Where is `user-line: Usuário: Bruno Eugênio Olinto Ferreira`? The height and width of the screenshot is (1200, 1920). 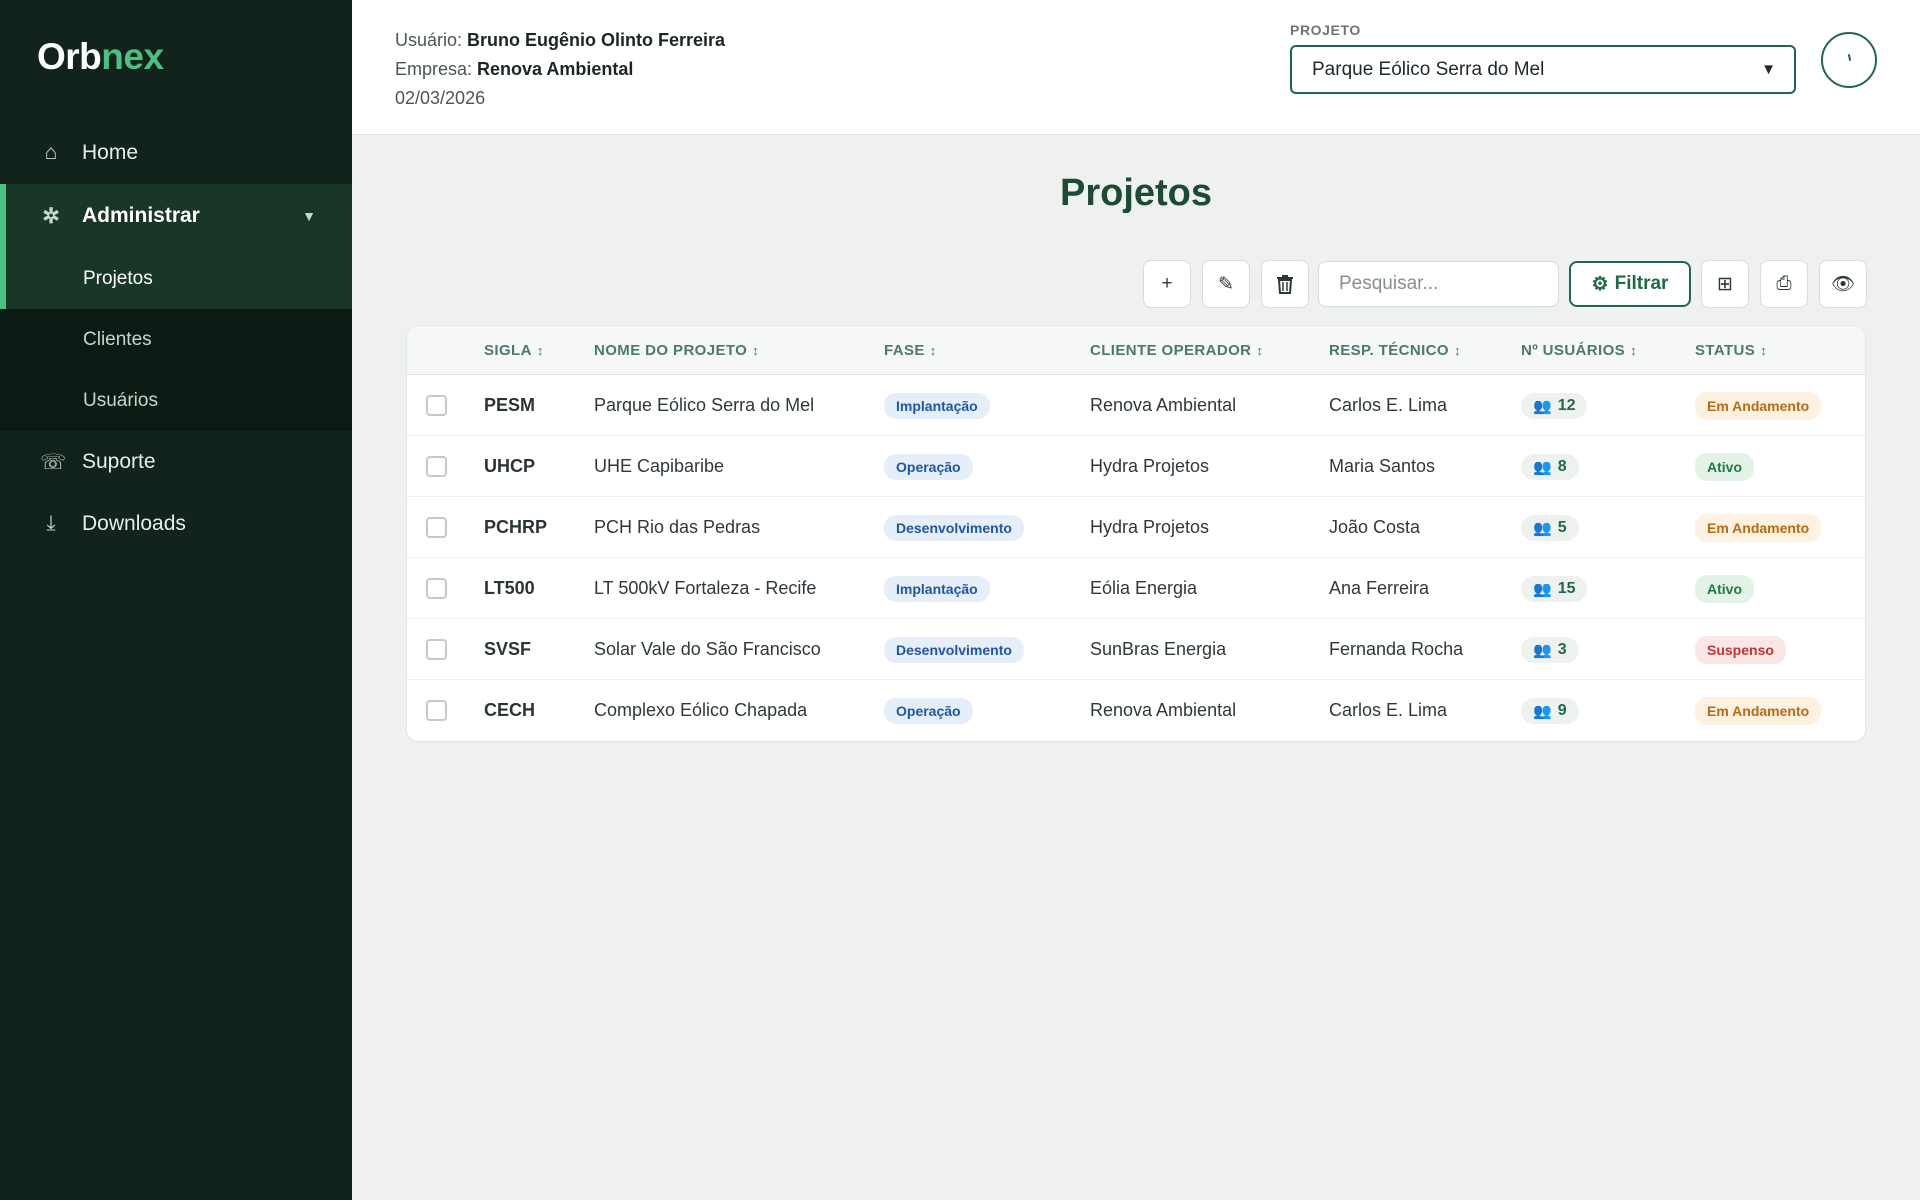 user-line: Usuário: Bruno Eugênio Olinto Ferreira is located at coordinates (560, 40).